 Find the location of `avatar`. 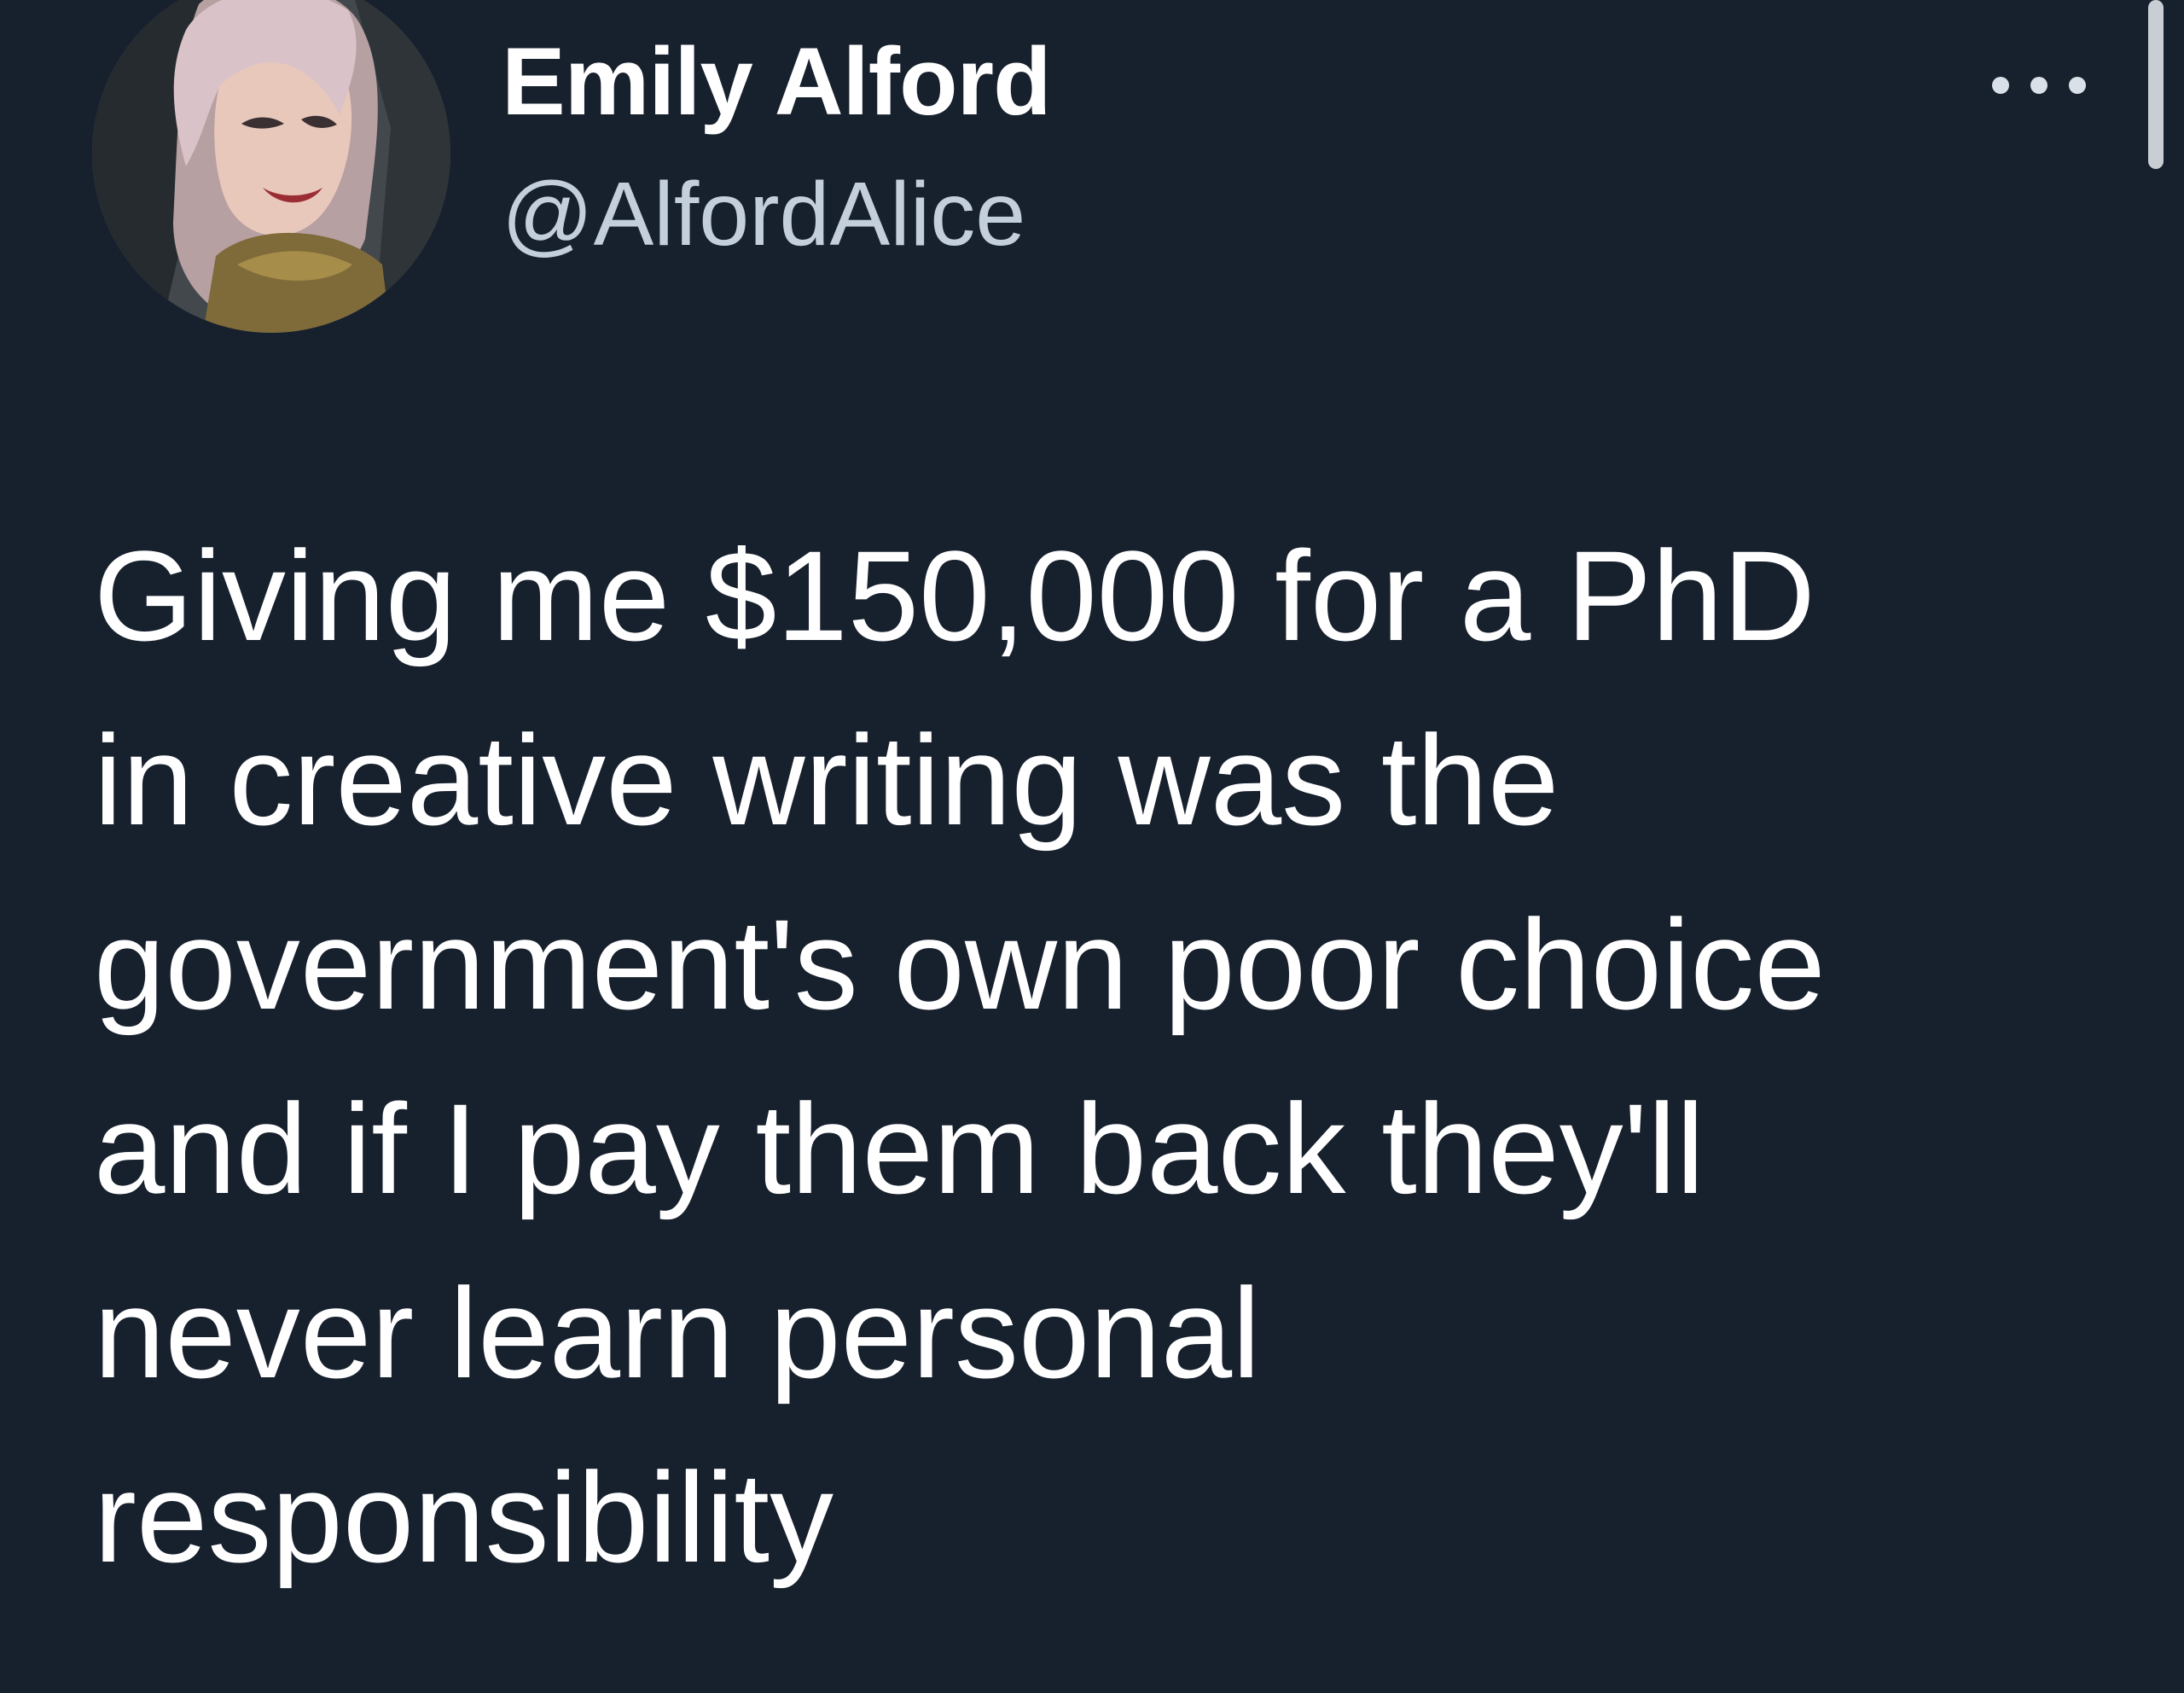

avatar is located at coordinates (271, 166).